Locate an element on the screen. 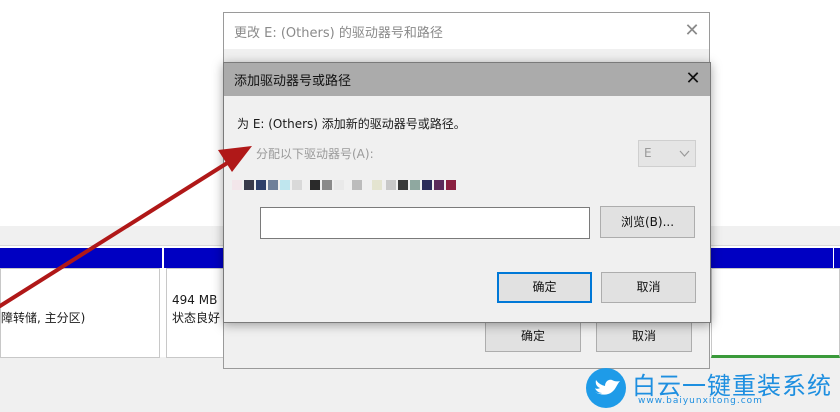 This screenshot has width=840, height=412. annotation-arrow-icon is located at coordinates (126, 227).